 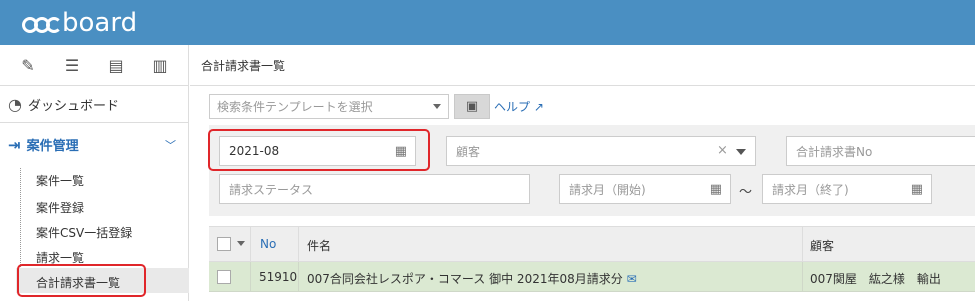 What do you see at coordinates (94, 144) in the screenshot?
I see `sidebar-item-case-management: ⇥ 案件管理 ﹀` at bounding box center [94, 144].